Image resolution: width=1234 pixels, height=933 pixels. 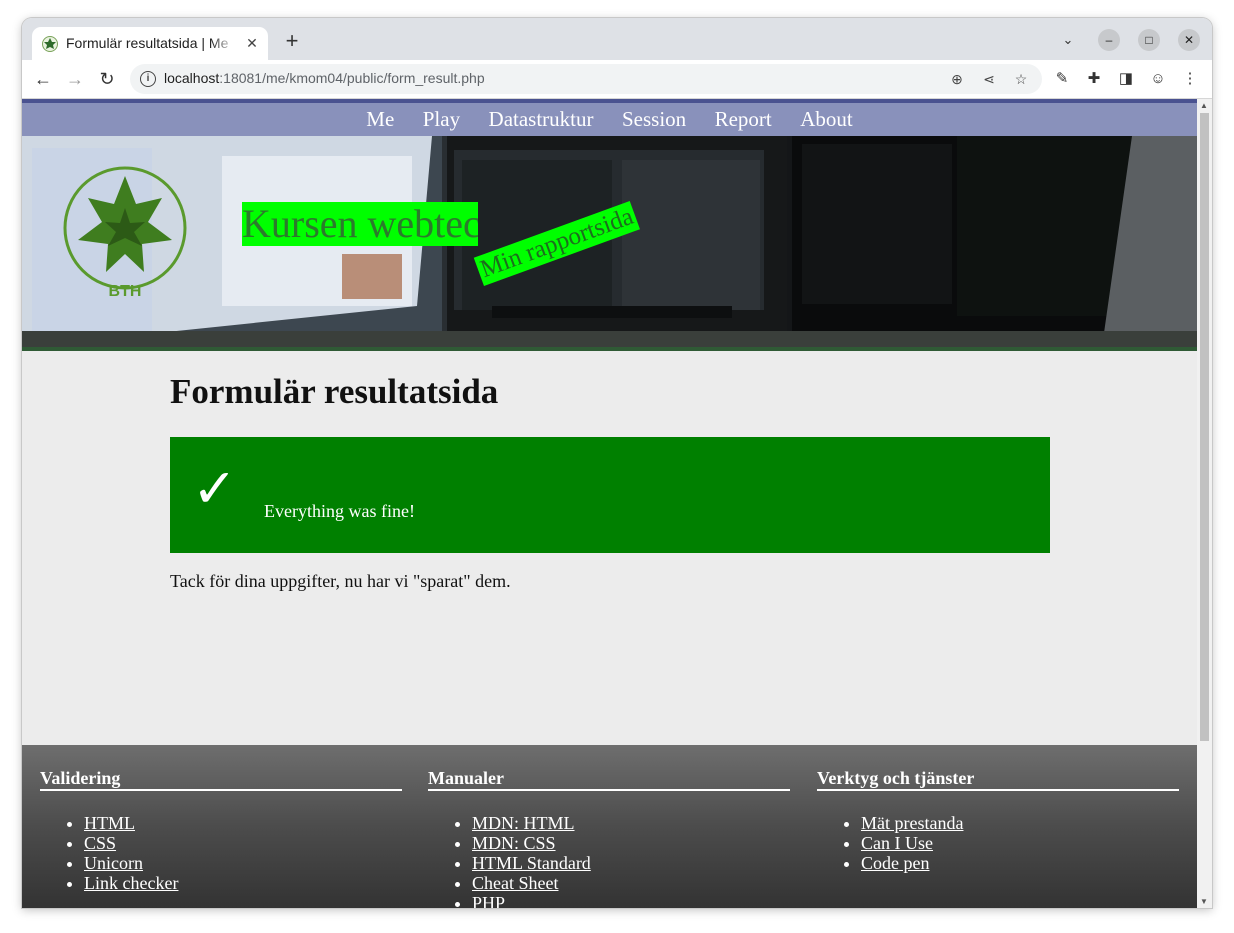 I want to click on extensions-puzzle-icon: ✚, so click(x=1094, y=79).